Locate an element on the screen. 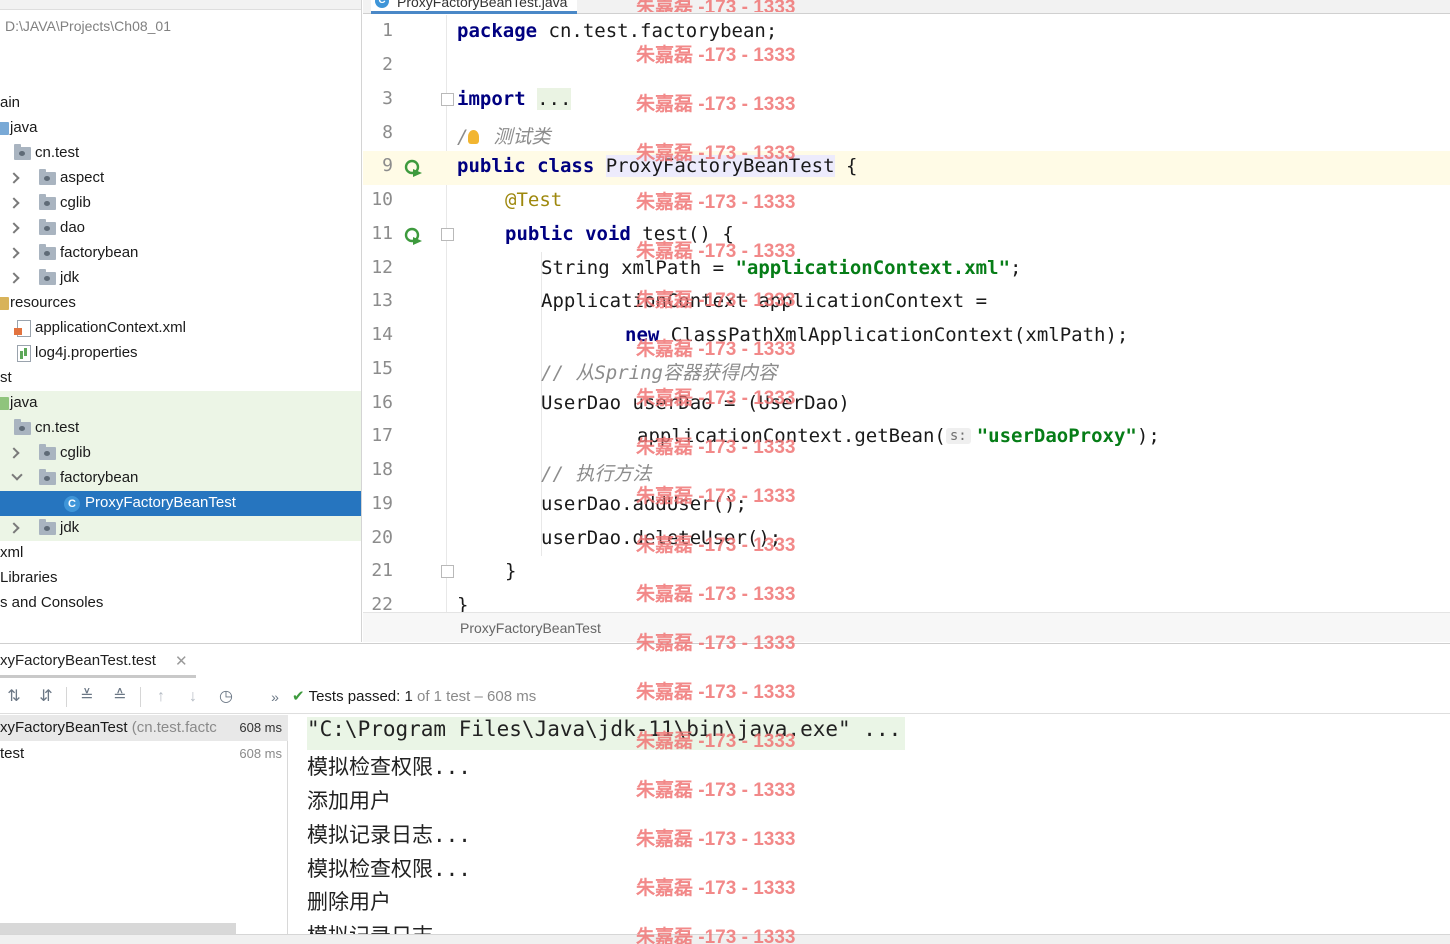  code-line: 10 @Test is located at coordinates (906, 202).